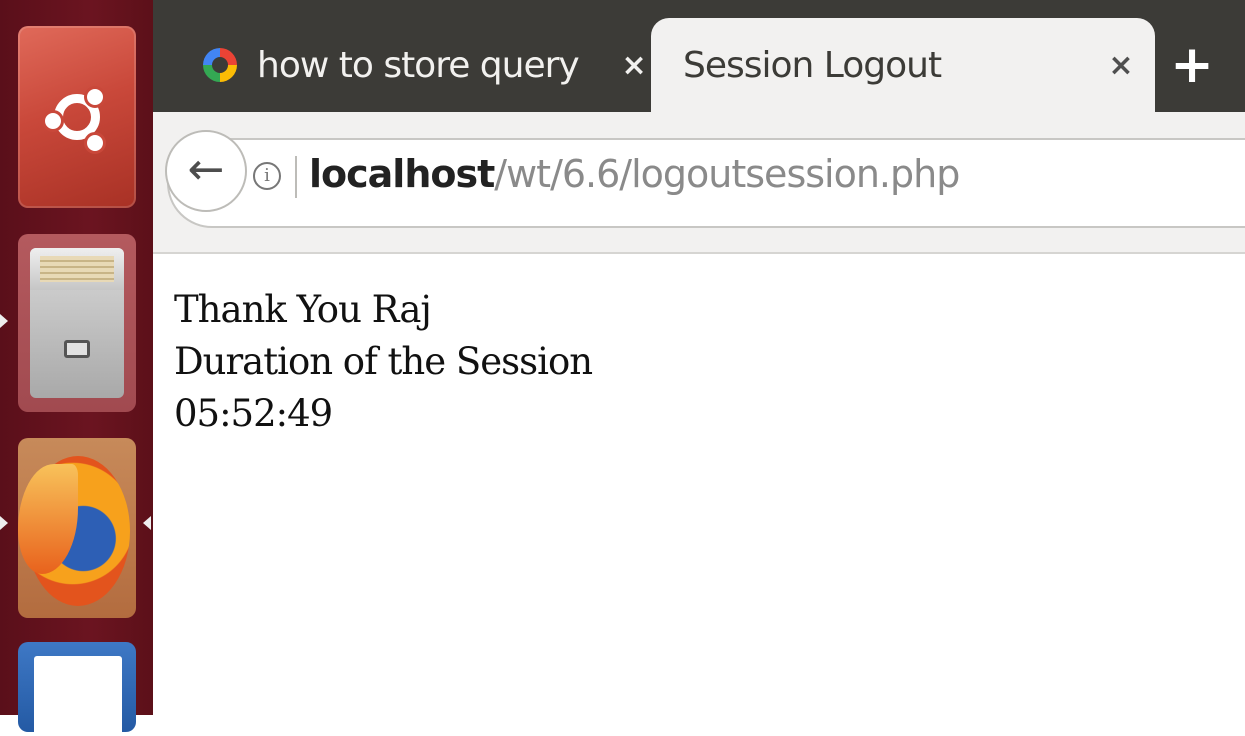 This screenshot has height=736, width=1245. Describe the element at coordinates (727, 174) in the screenshot. I see `url-path: /wt/6.6/logoutsession.php` at that location.